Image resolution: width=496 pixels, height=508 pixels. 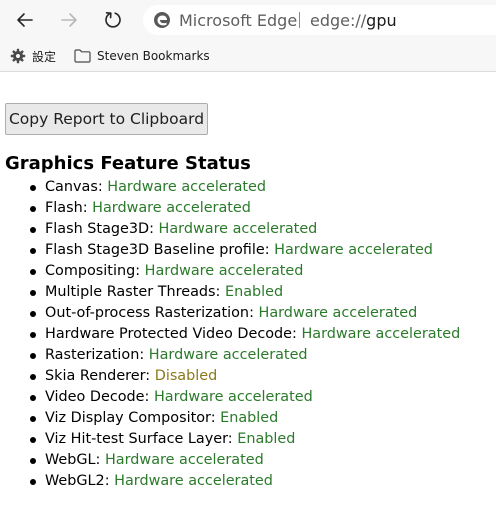 I want to click on bookmark-folder-steven: Steven Bookmarks, so click(x=142, y=56).